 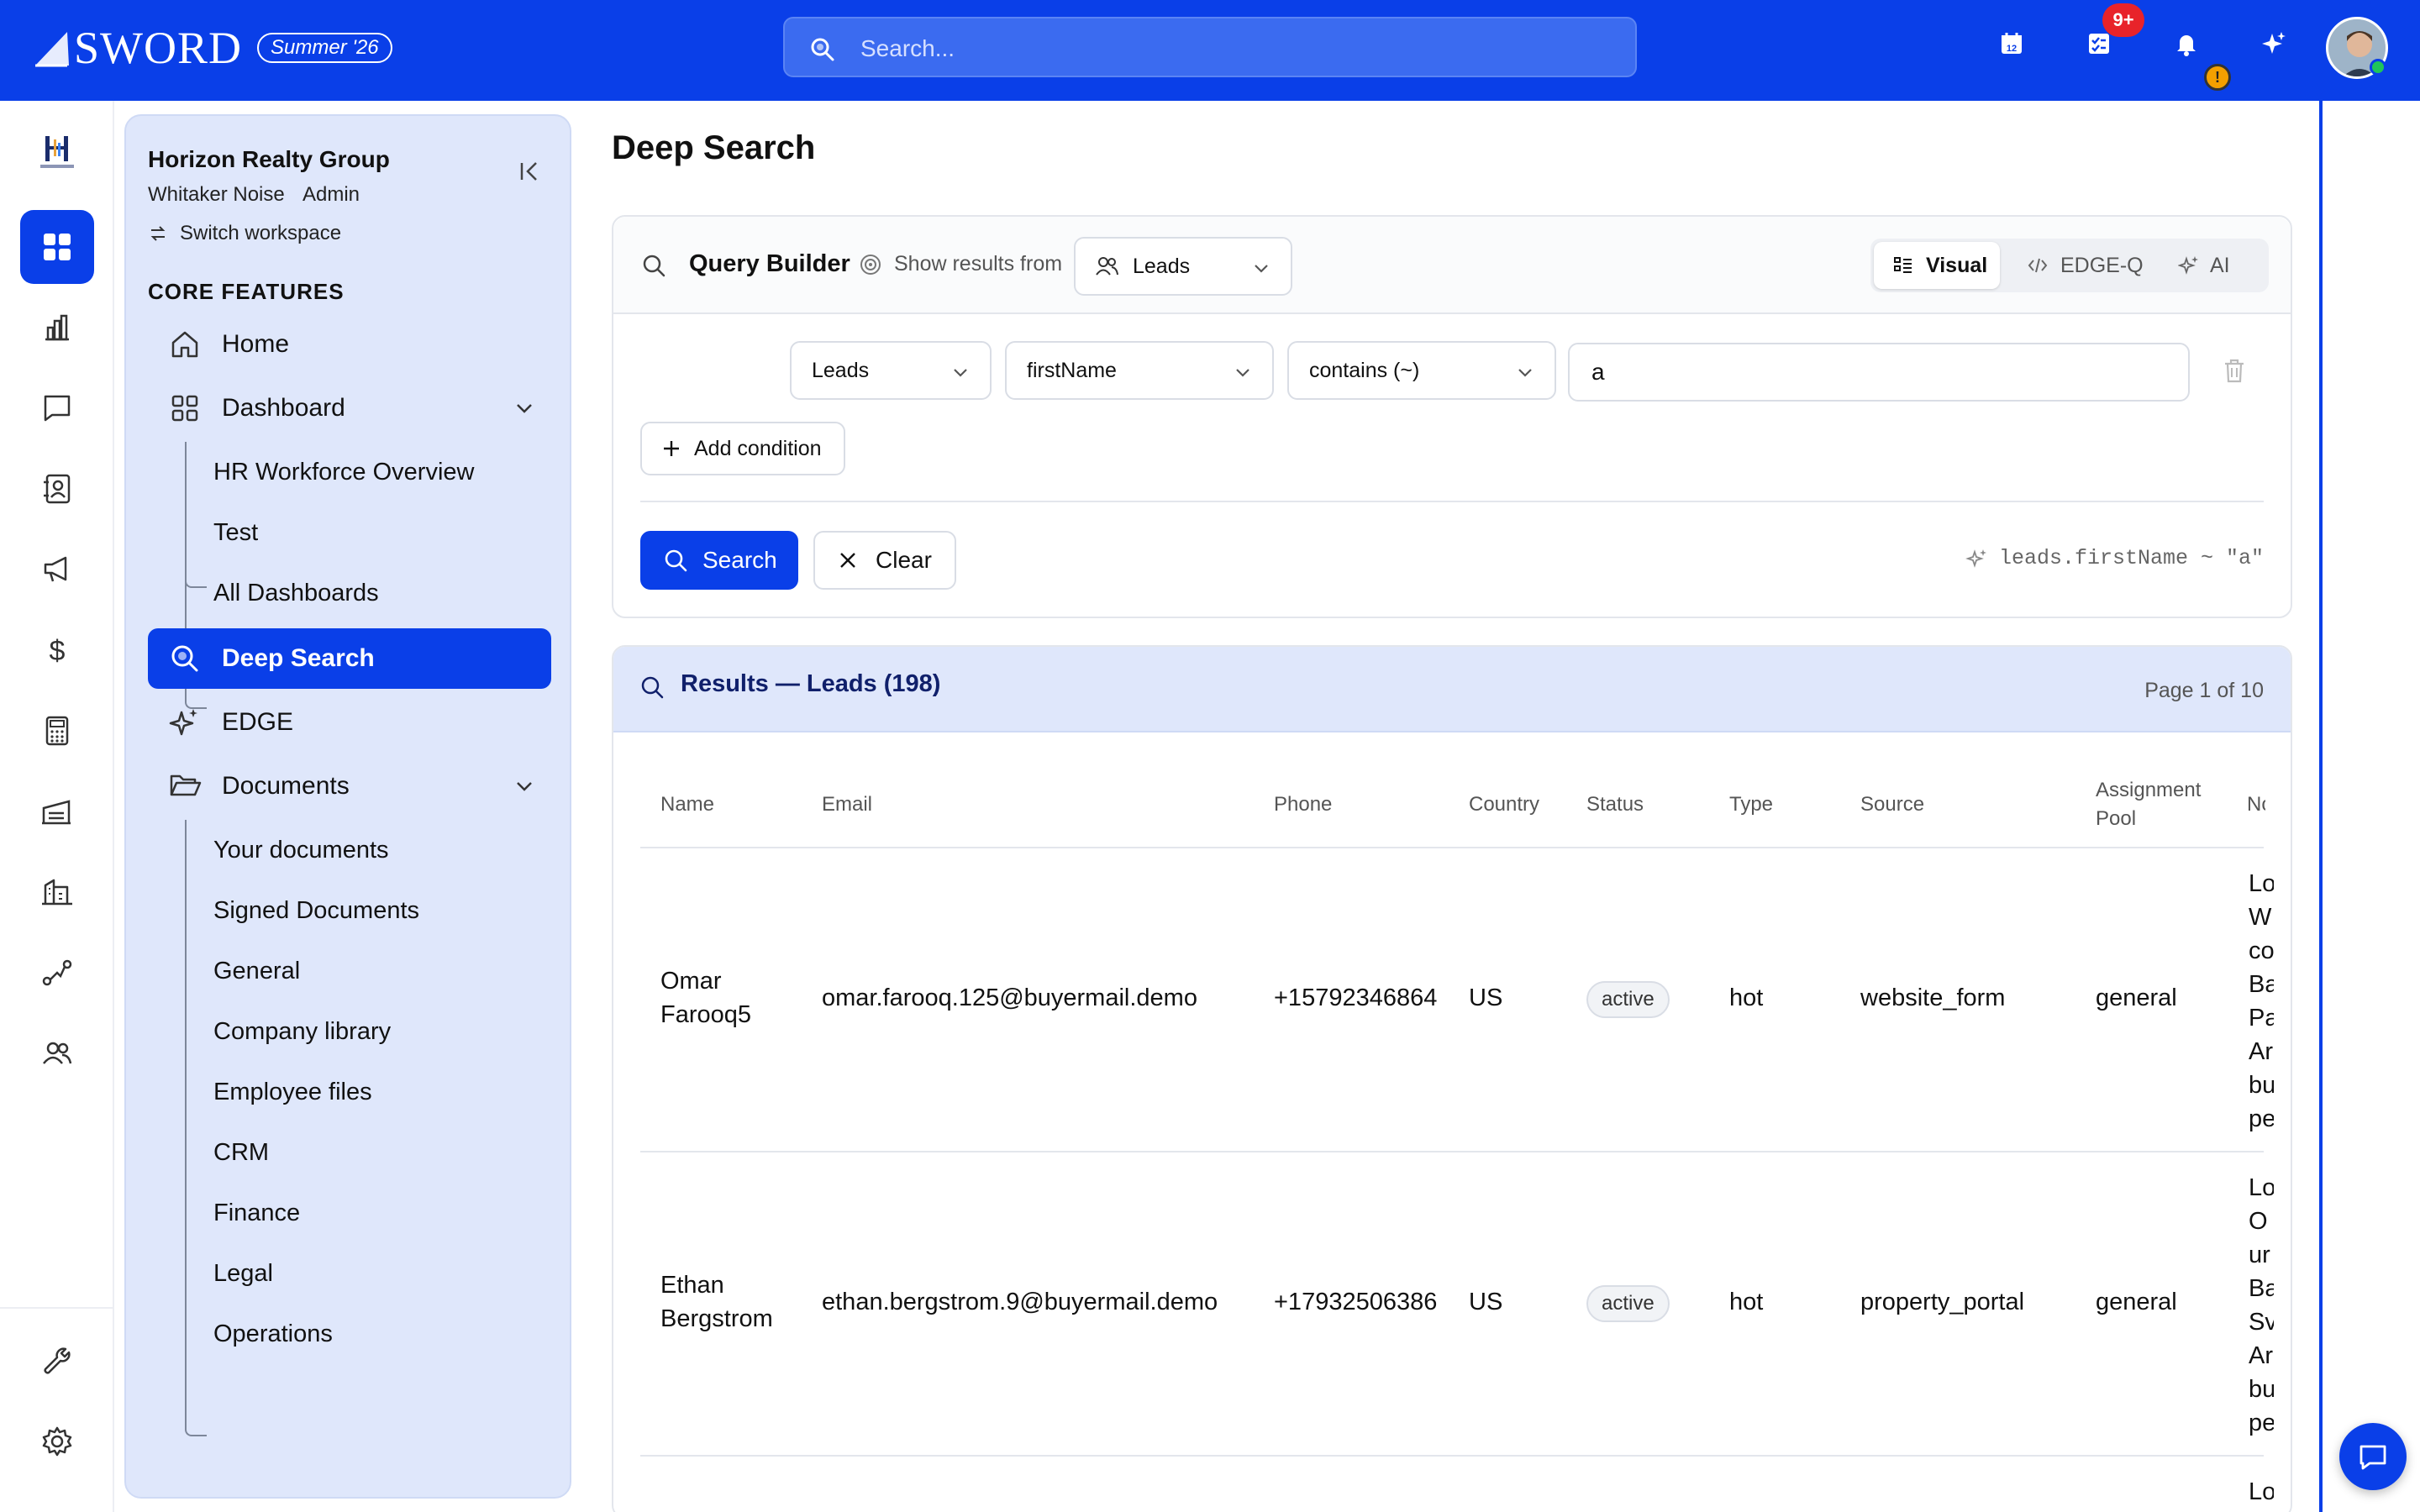 What do you see at coordinates (2159, 804) in the screenshot?
I see `column-header: Assignment Pool` at bounding box center [2159, 804].